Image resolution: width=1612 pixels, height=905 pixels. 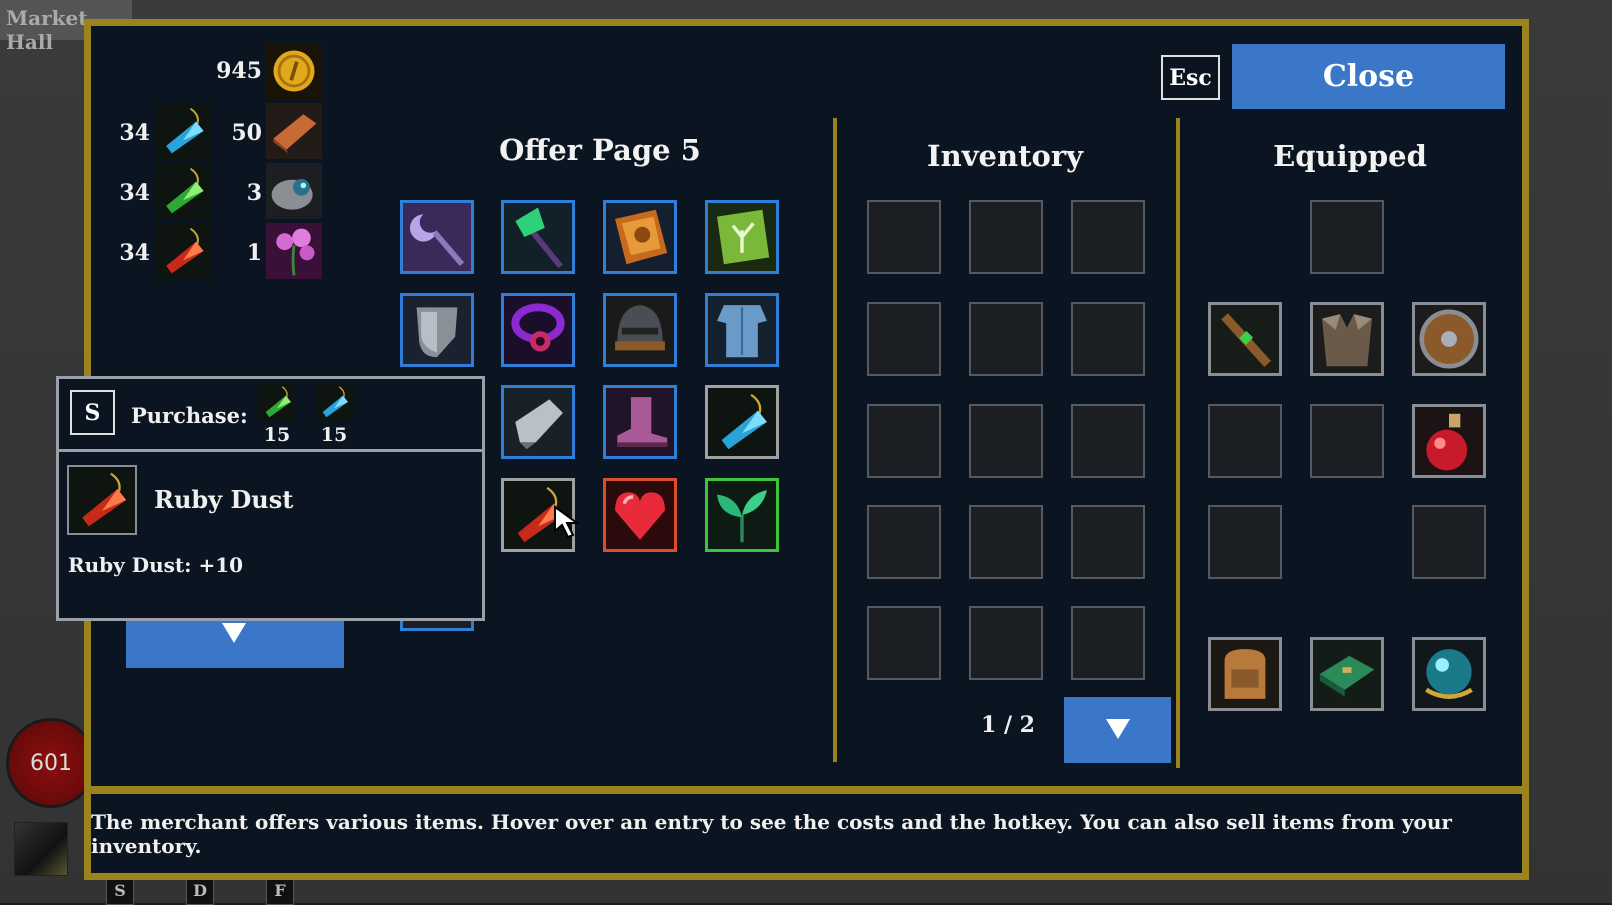 What do you see at coordinates (294, 71) in the screenshot?
I see `gold-coin-icon` at bounding box center [294, 71].